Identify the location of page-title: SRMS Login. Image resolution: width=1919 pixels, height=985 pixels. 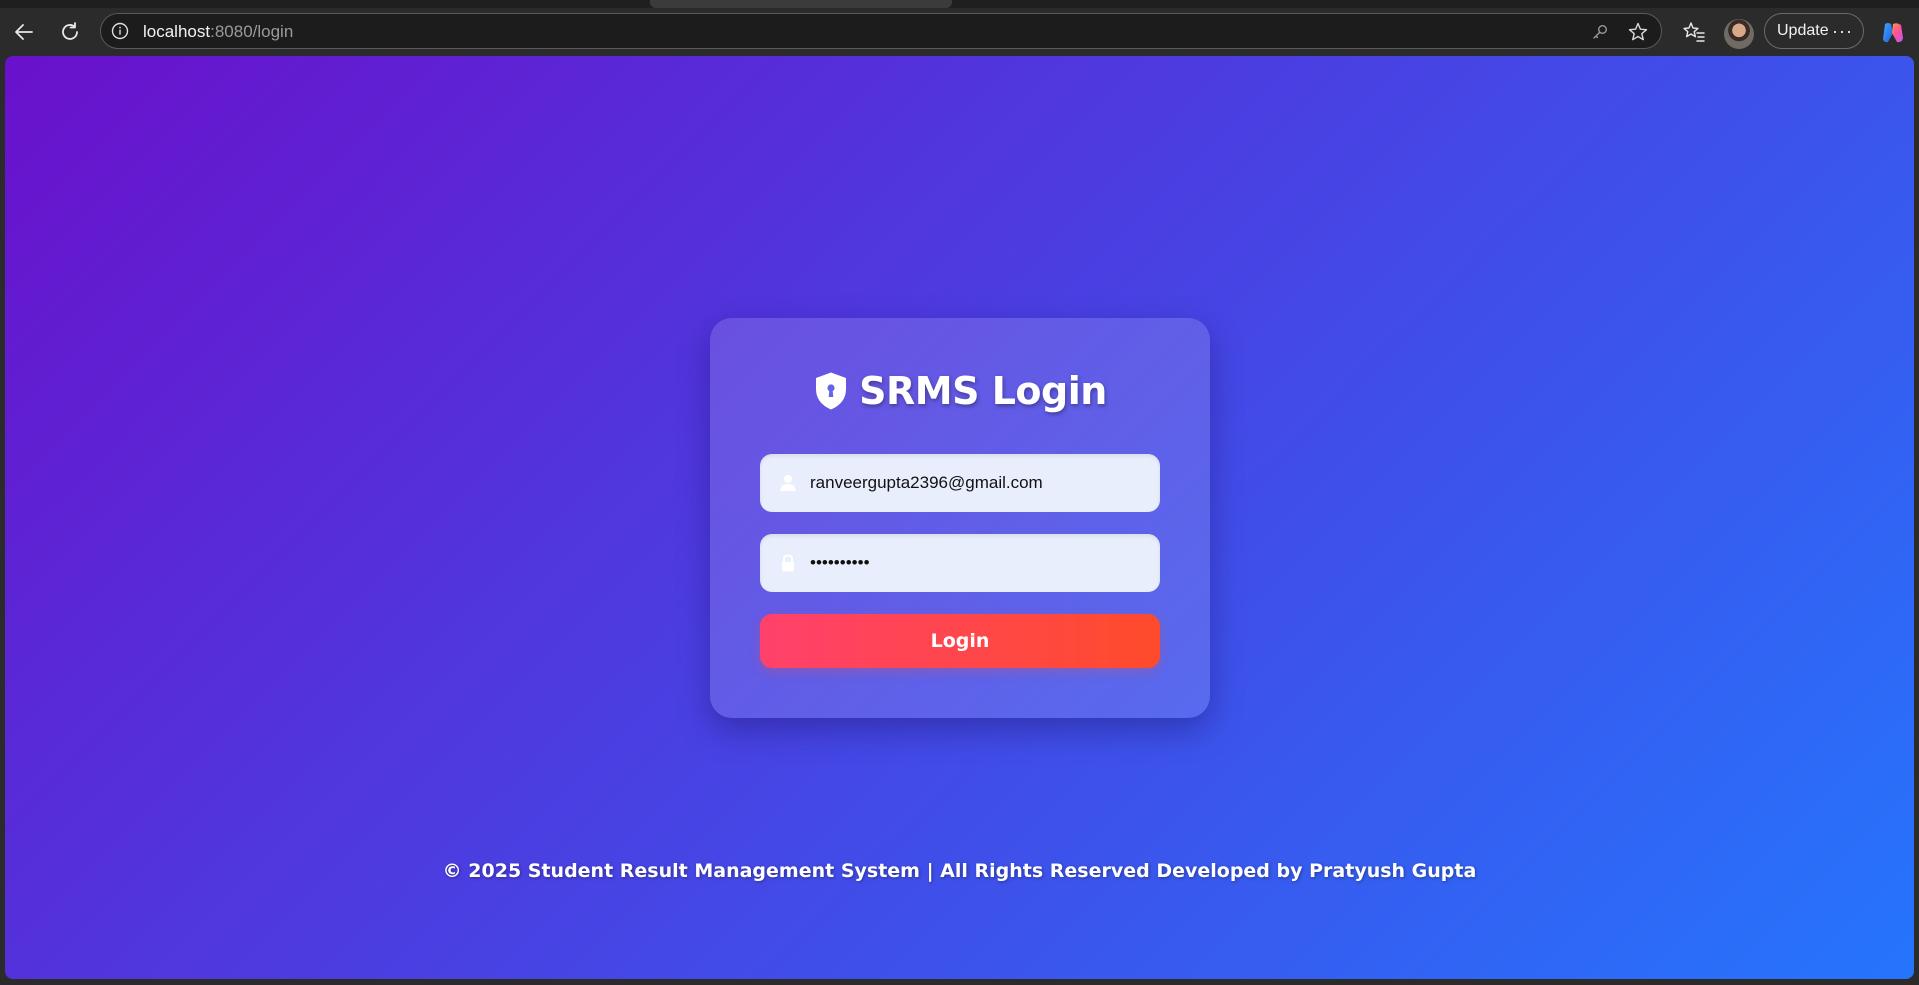
(983, 391).